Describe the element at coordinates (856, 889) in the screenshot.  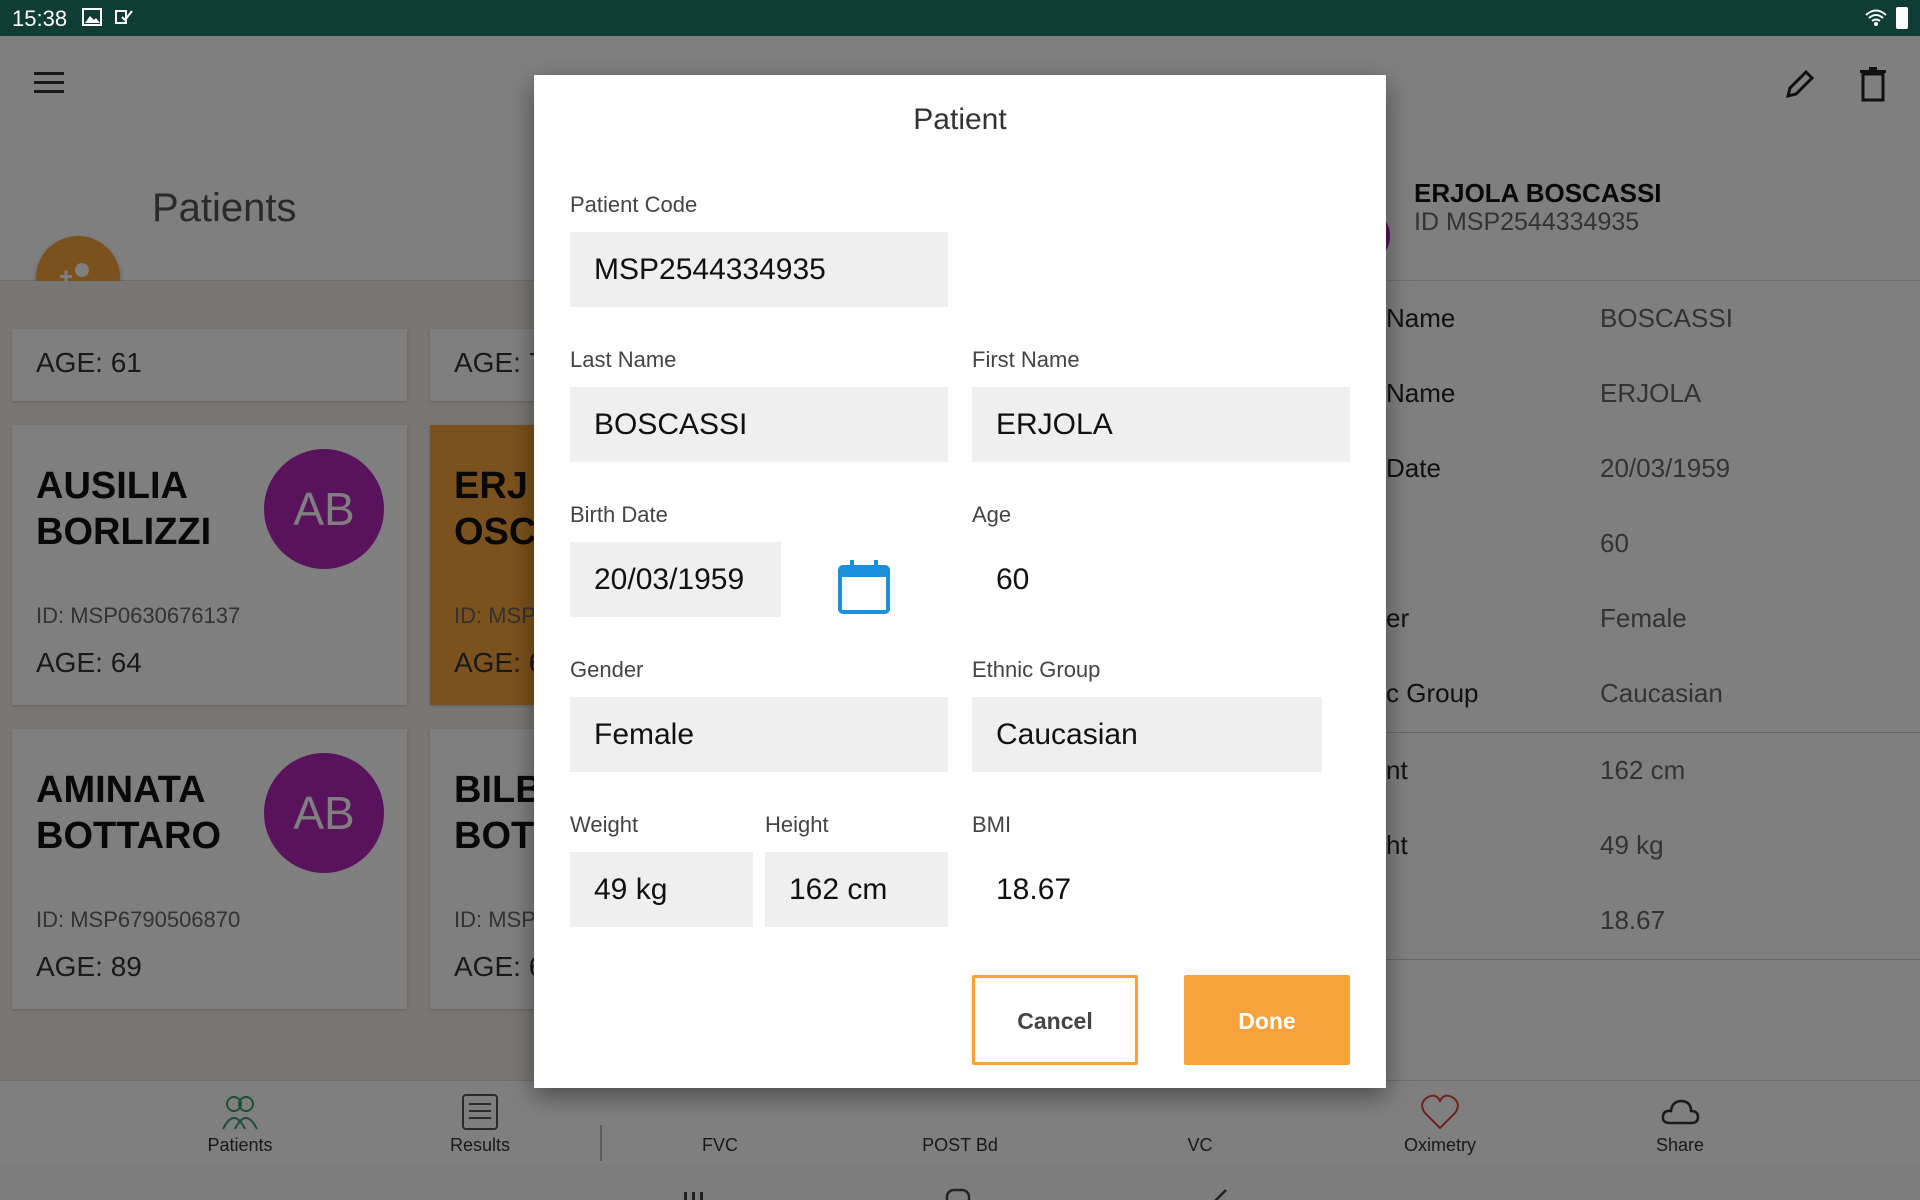
I see `height-field: 162 cm` at that location.